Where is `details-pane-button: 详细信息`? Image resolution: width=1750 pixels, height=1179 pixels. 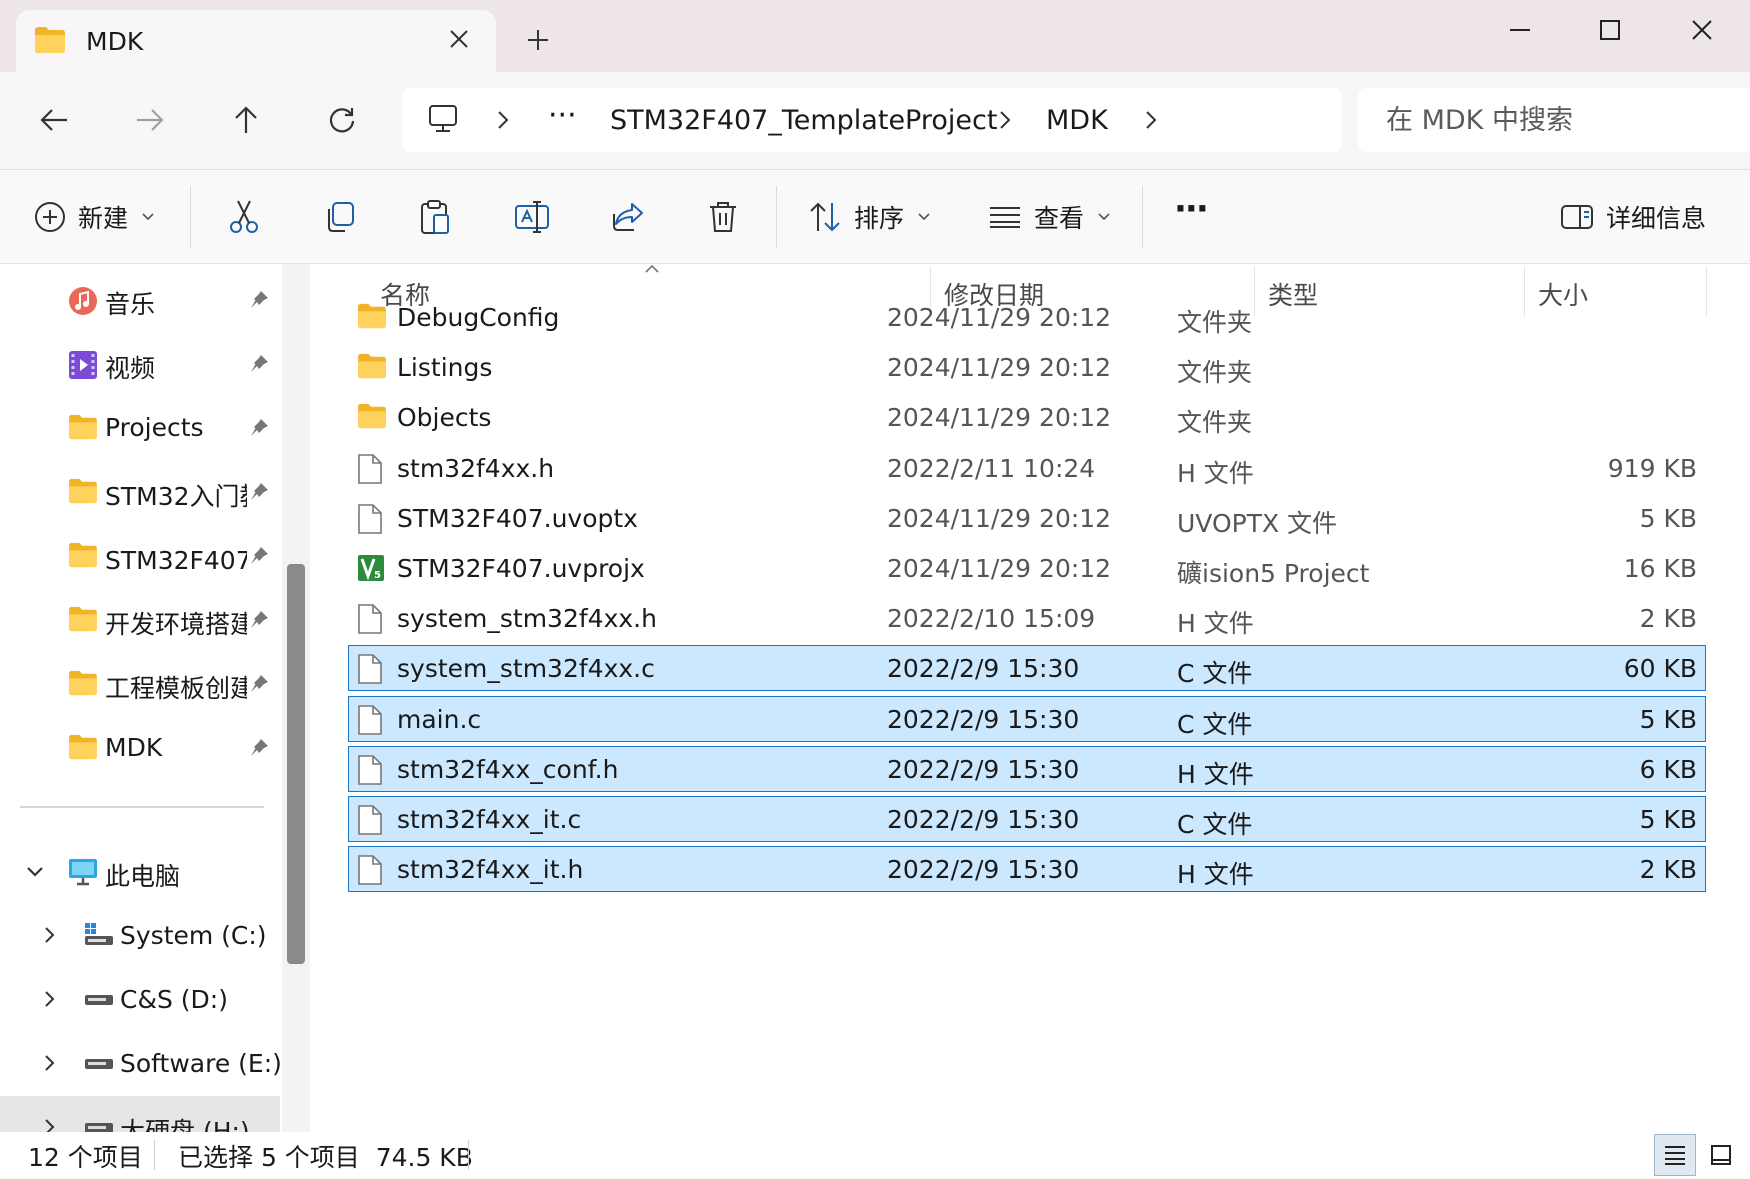
details-pane-button: 详细信息 is located at coordinates (1633, 217).